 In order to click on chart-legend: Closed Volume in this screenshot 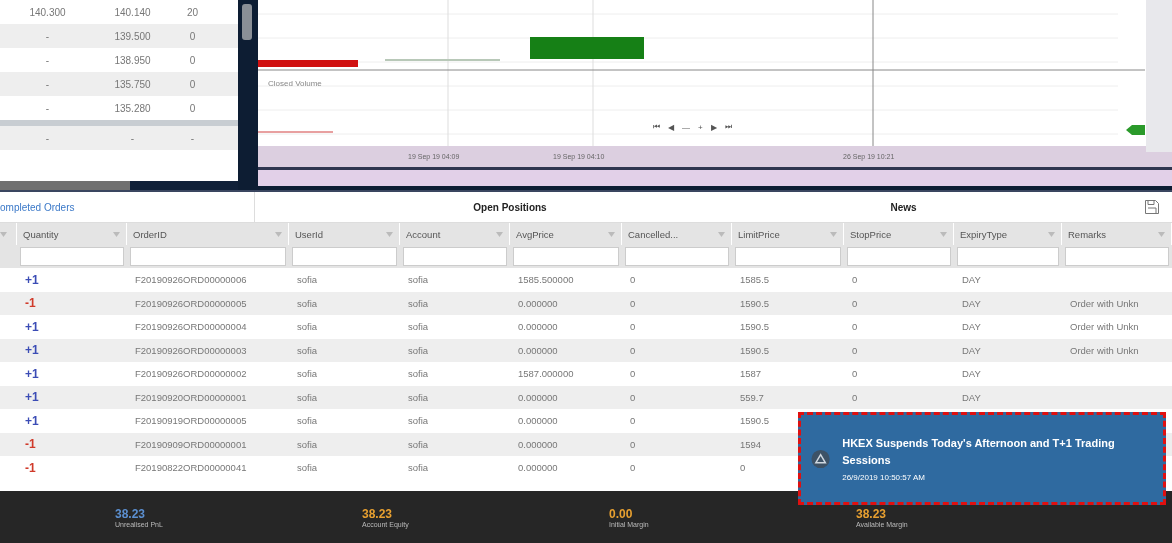, I will do `click(295, 83)`.